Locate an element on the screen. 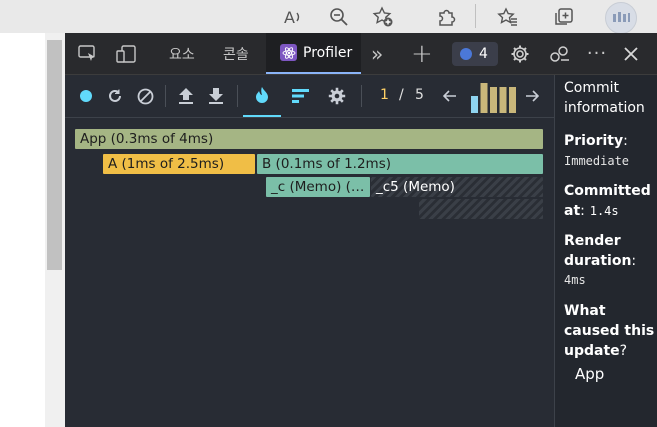 The height and width of the screenshot is (427, 657). render-duration-value: 4ms is located at coordinates (575, 280).